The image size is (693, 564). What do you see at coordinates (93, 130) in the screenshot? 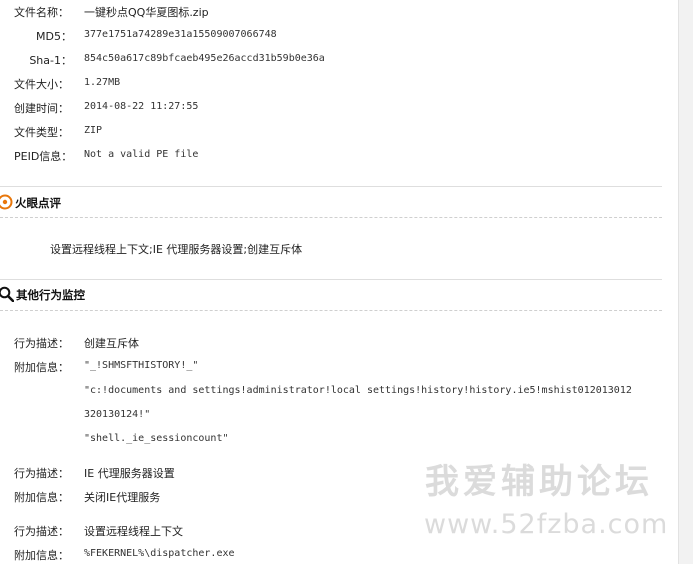
I see `file-type-value: ZIP` at bounding box center [93, 130].